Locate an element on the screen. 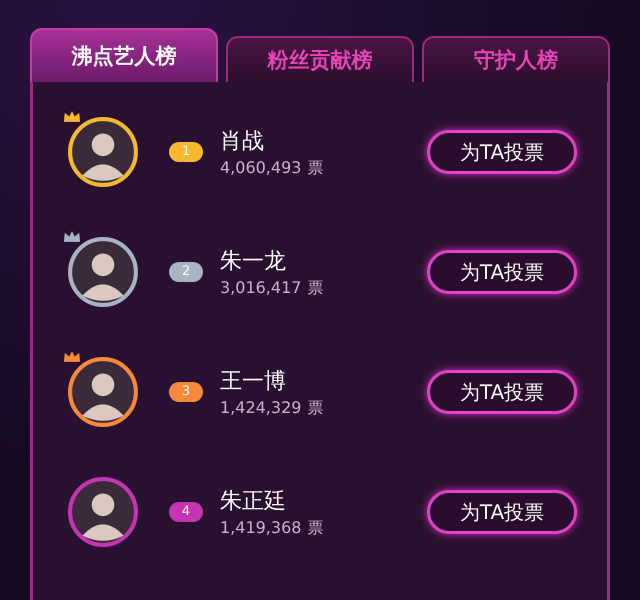 The height and width of the screenshot is (600, 640). ranking-tab: 守护人榜 is located at coordinates (516, 59).